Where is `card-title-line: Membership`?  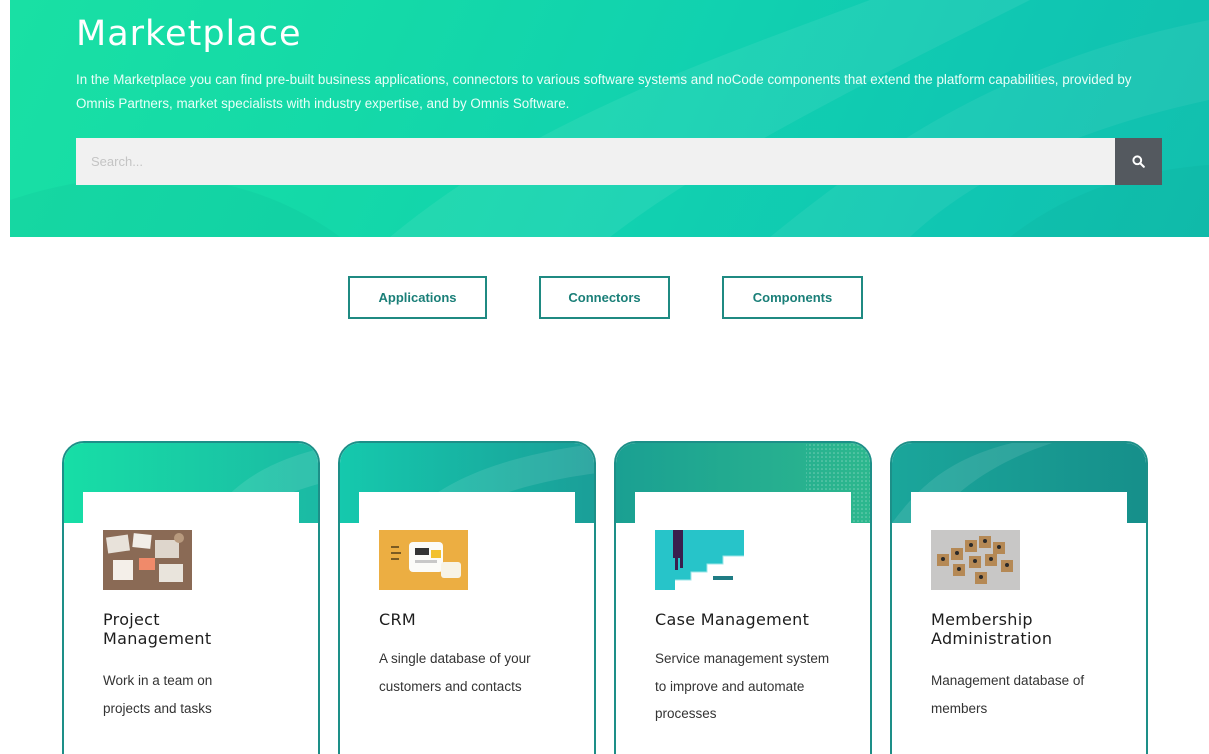 card-title-line: Membership is located at coordinates (982, 619).